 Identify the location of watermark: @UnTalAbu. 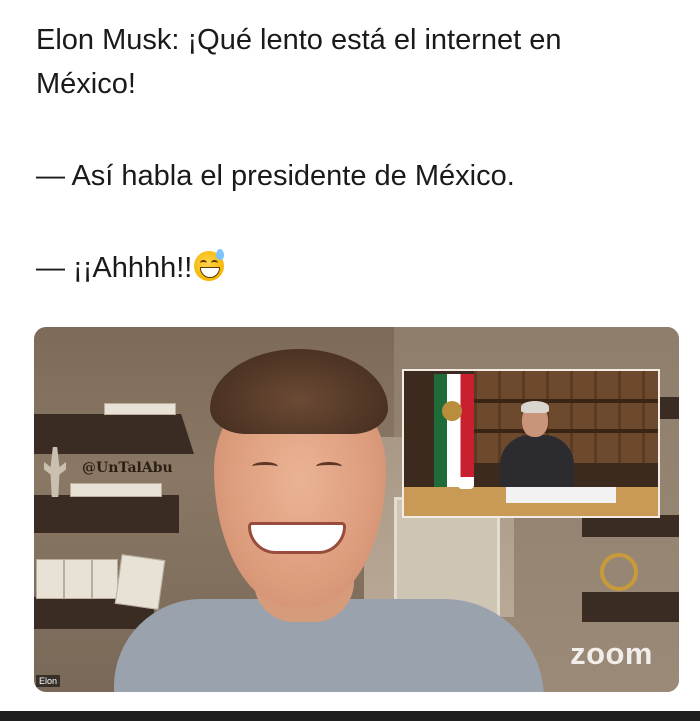
(127, 468).